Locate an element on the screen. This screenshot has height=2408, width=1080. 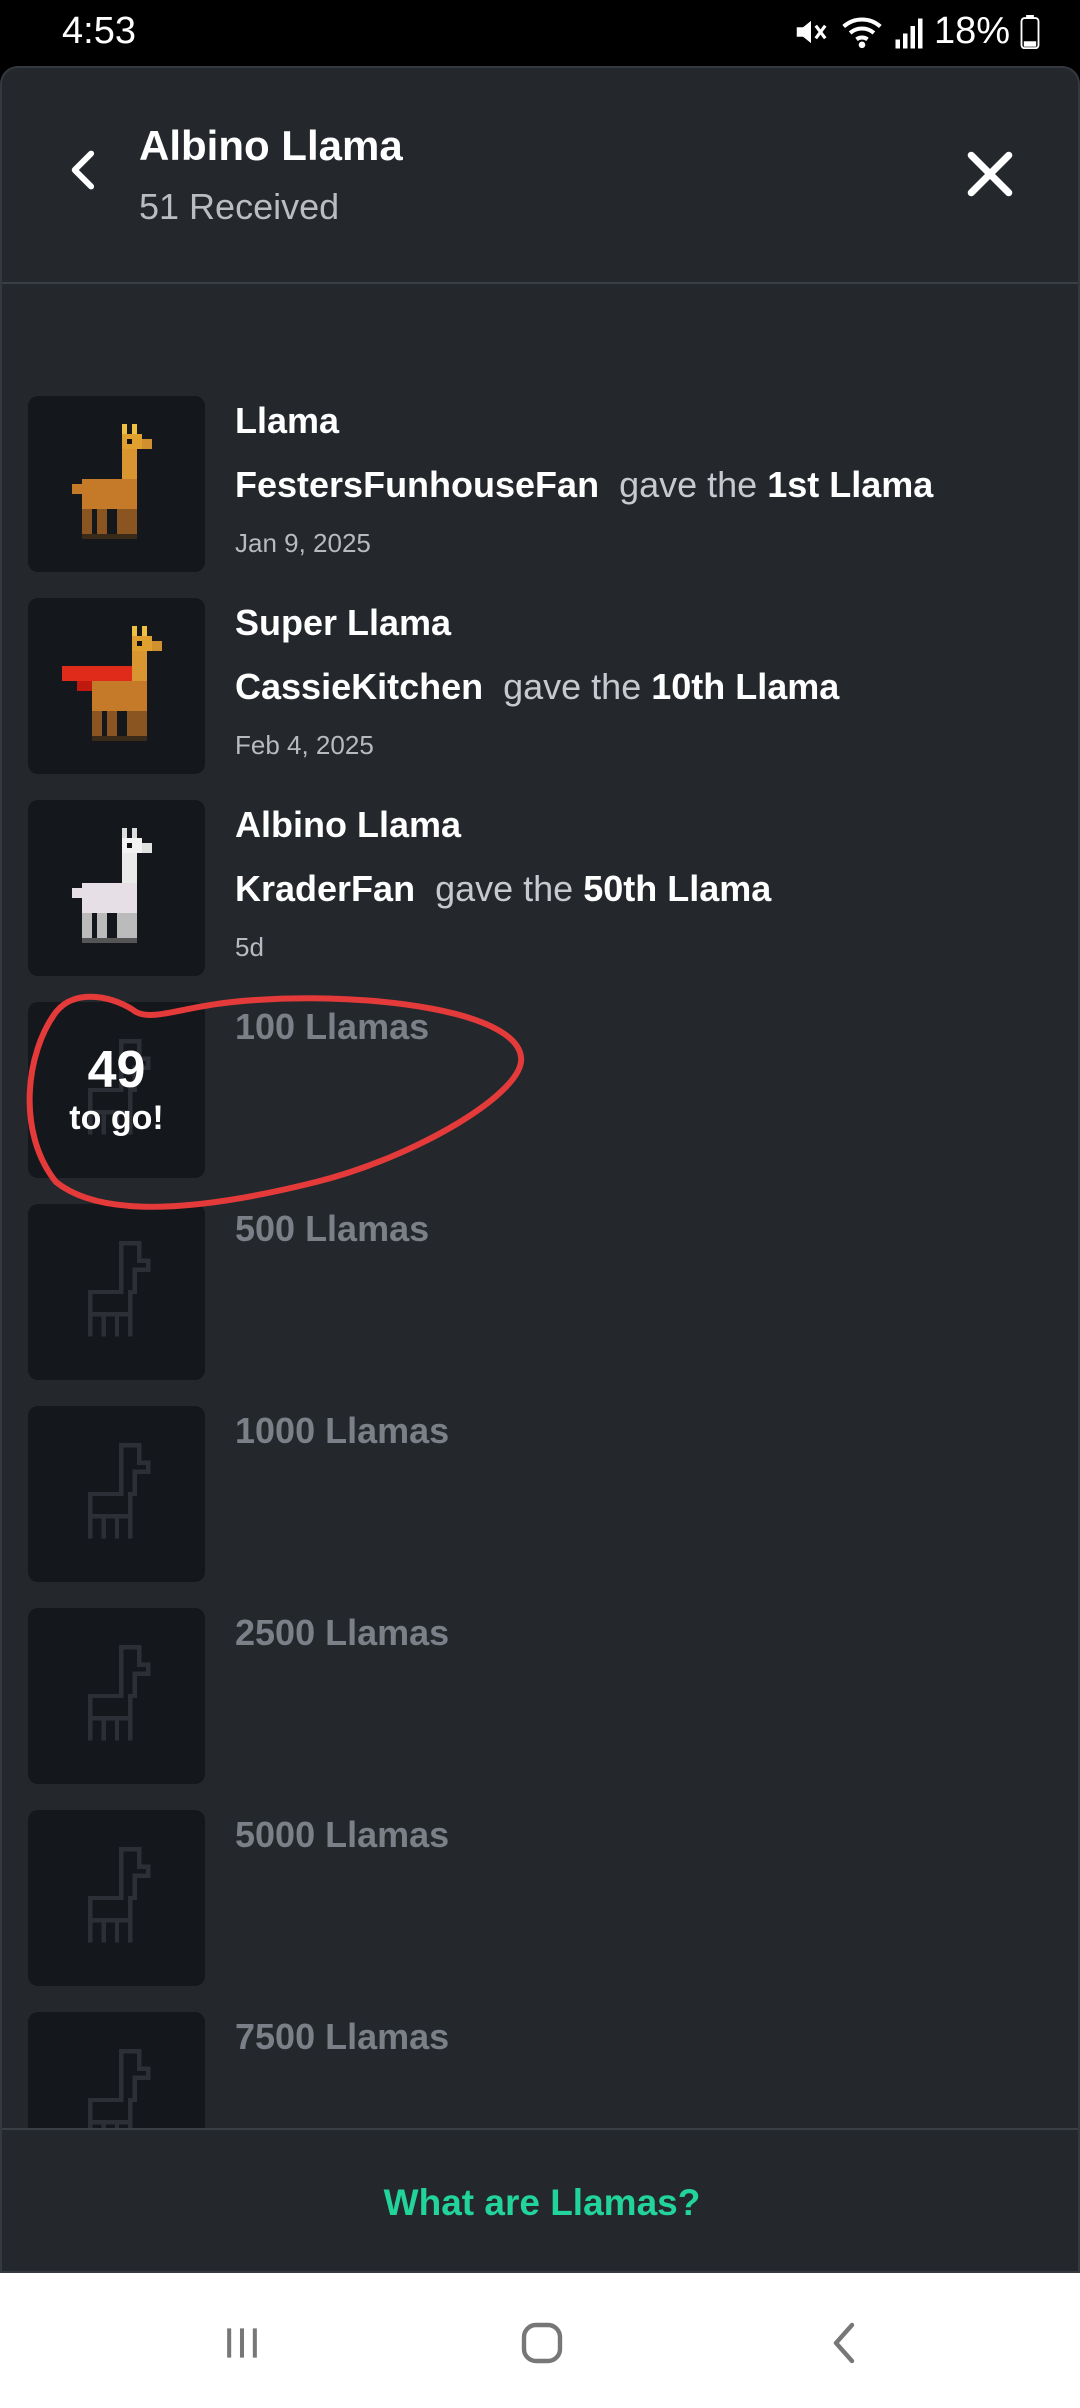
wifi-icon is located at coordinates (862, 32).